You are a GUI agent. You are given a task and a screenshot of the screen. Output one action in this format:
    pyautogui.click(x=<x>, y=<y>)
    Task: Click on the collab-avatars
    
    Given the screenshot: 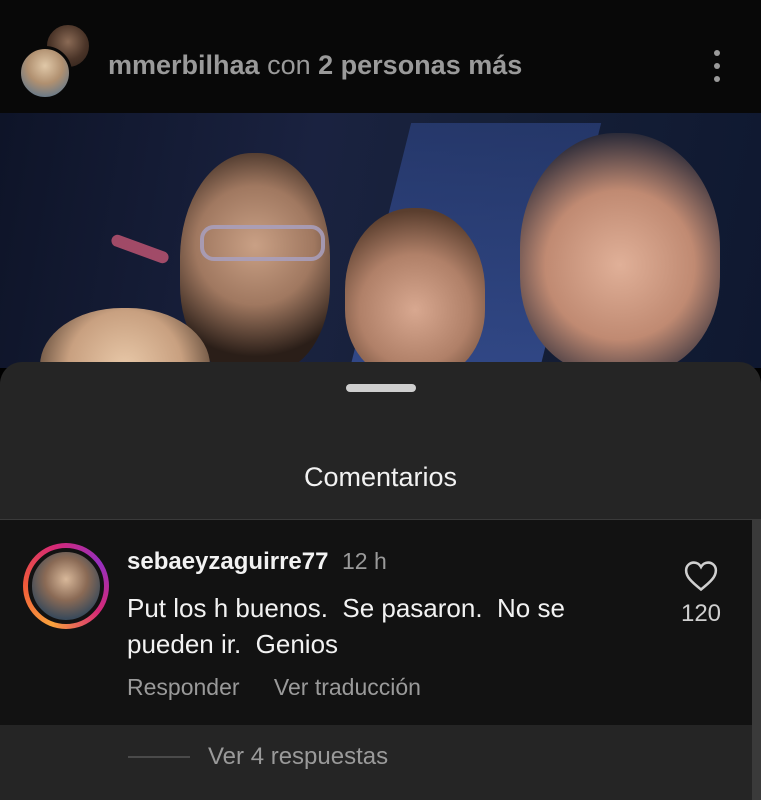 What is the action you would take?
    pyautogui.click(x=58, y=62)
    